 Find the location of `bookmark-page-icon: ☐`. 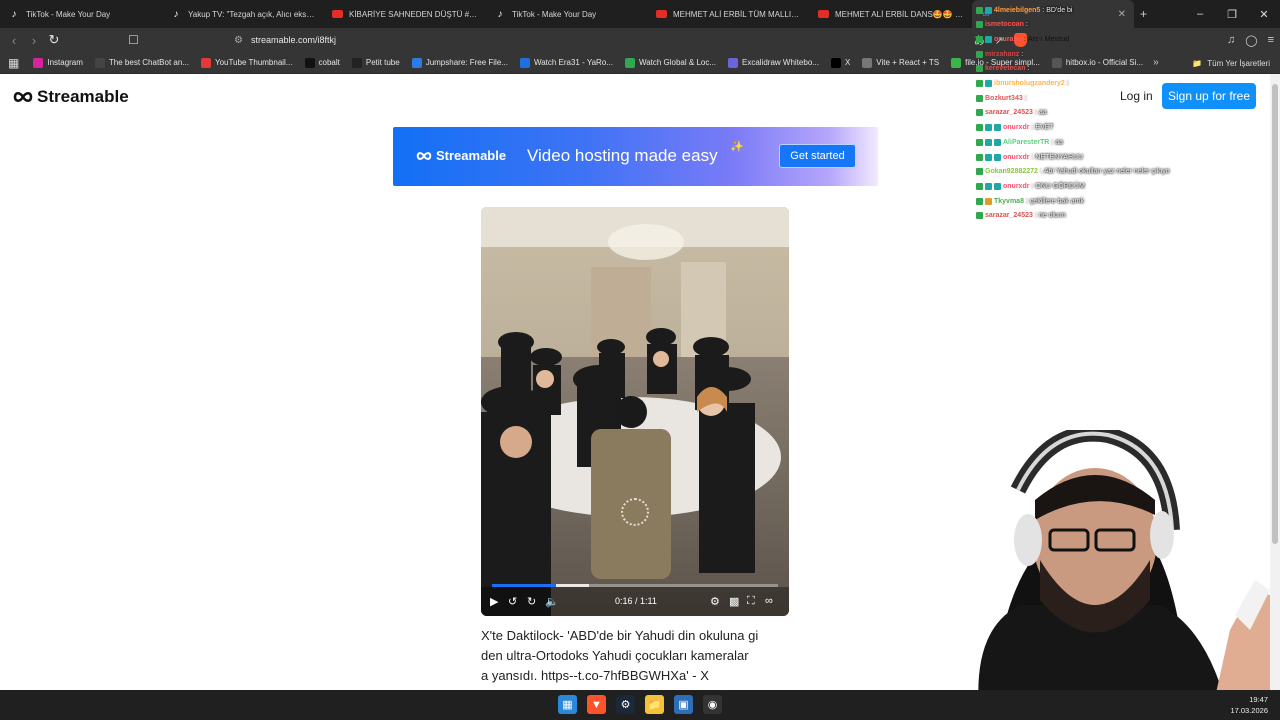

bookmark-page-icon: ☐ is located at coordinates (133, 40).